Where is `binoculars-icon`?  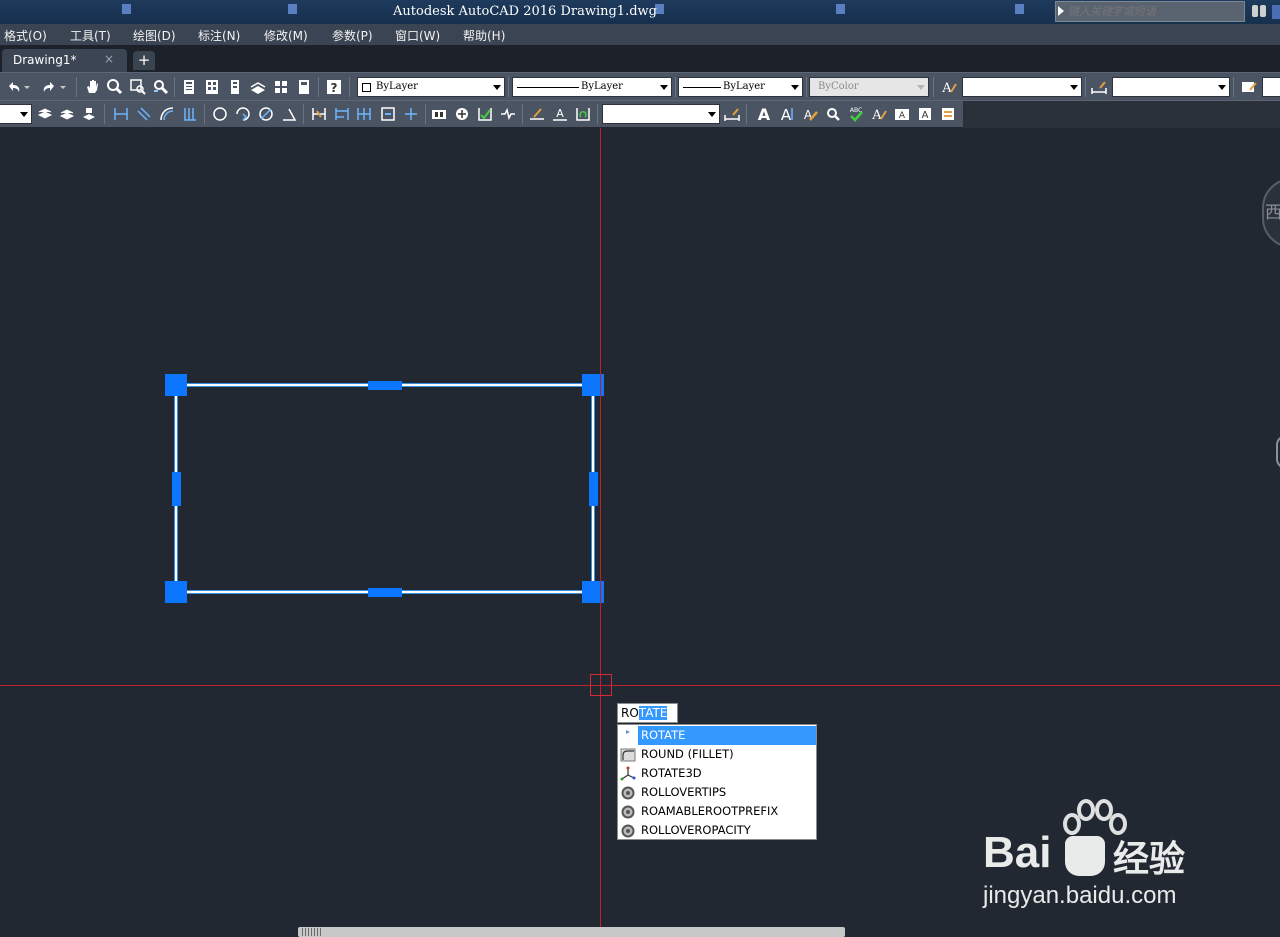
binoculars-icon is located at coordinates (1259, 12).